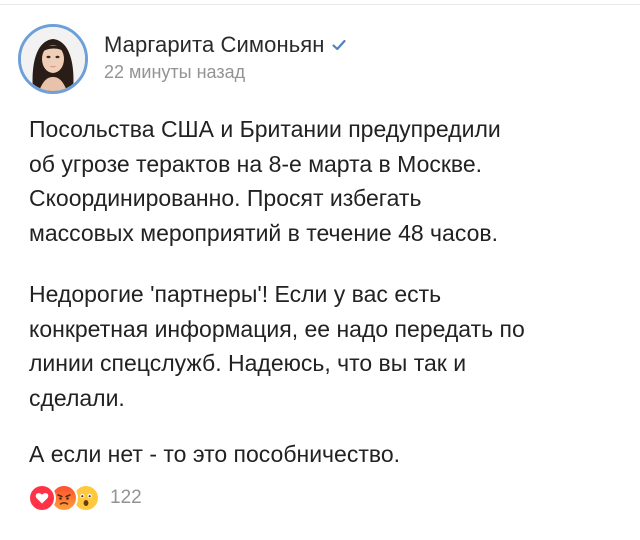 The image size is (640, 540). I want to click on reactions-bar: 122, so click(85, 498).